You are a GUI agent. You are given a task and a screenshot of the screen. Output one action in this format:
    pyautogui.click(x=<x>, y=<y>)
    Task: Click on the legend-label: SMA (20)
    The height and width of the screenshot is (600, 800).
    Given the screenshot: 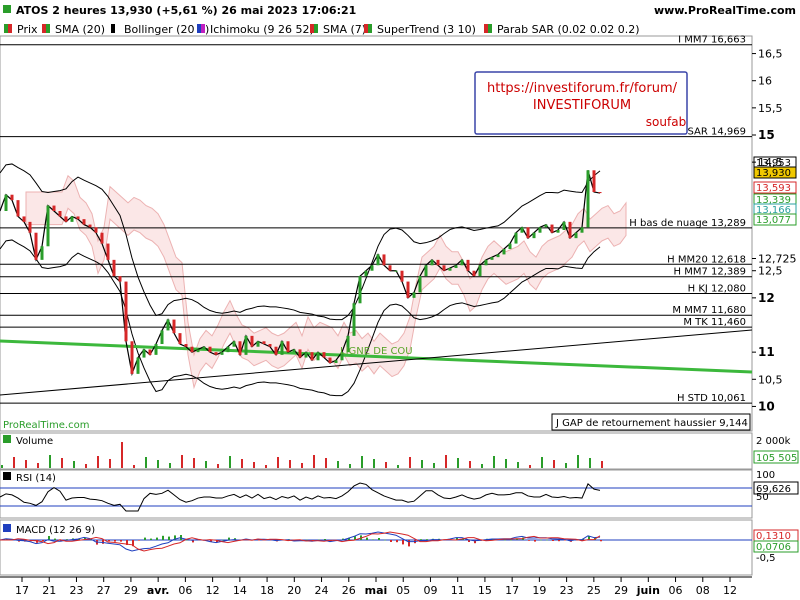 What is the action you would take?
    pyautogui.click(x=80, y=29)
    